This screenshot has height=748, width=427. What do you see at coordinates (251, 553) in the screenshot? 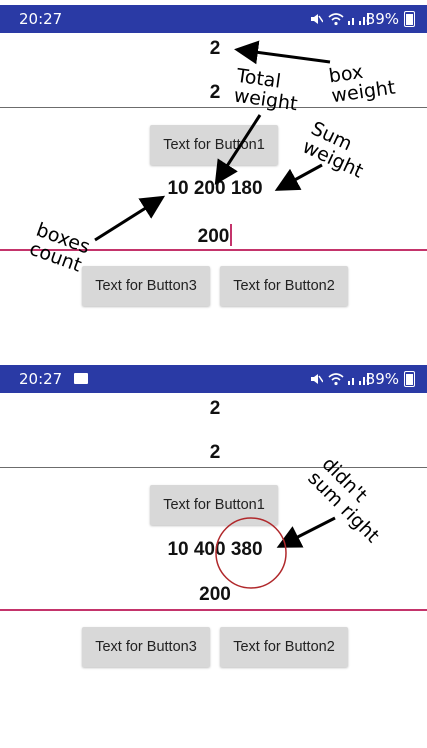
I see `error-circle` at bounding box center [251, 553].